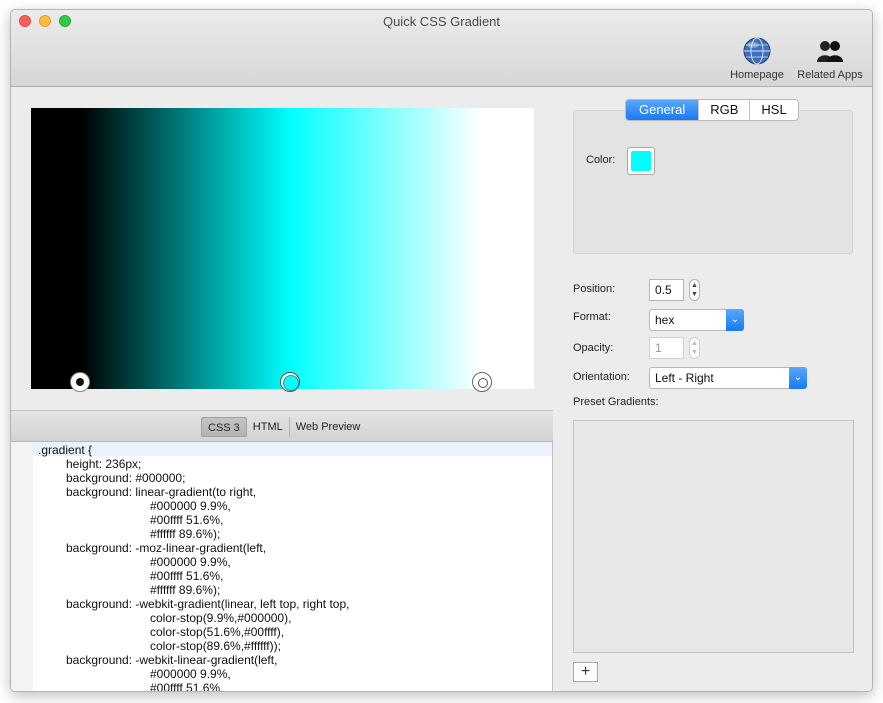 The width and height of the screenshot is (883, 703). Describe the element at coordinates (65, 450) in the screenshot. I see `code-line: .gradient {` at that location.